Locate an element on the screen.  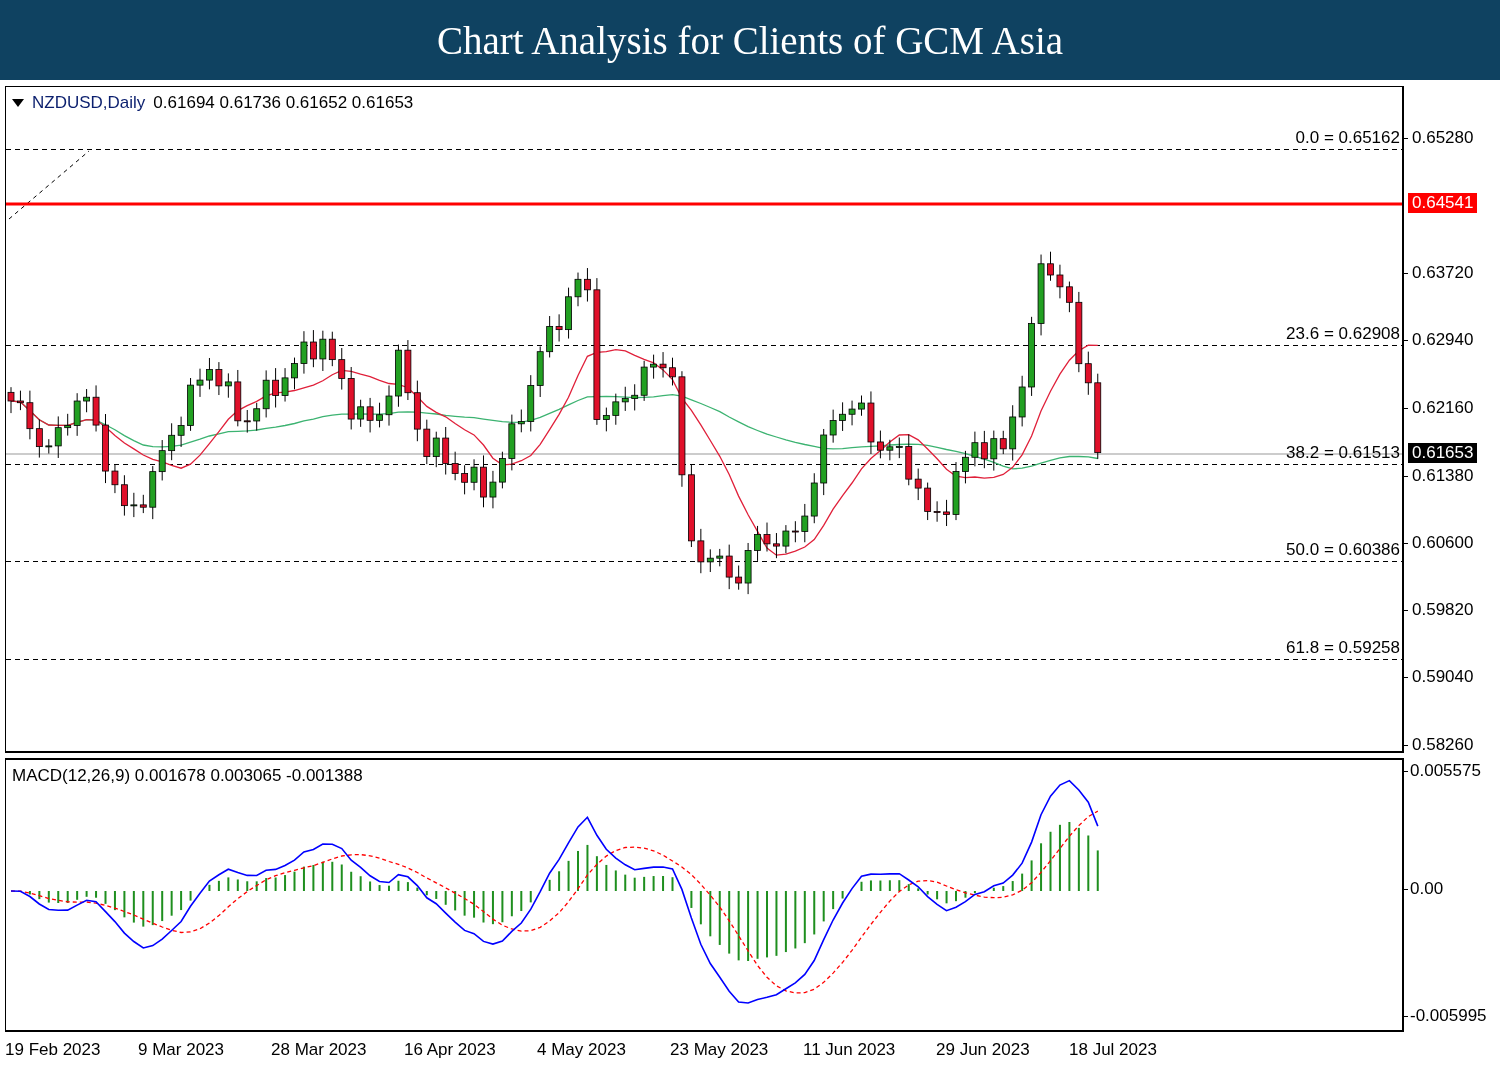
price-axis-label: 0.62940 is located at coordinates (1443, 340).